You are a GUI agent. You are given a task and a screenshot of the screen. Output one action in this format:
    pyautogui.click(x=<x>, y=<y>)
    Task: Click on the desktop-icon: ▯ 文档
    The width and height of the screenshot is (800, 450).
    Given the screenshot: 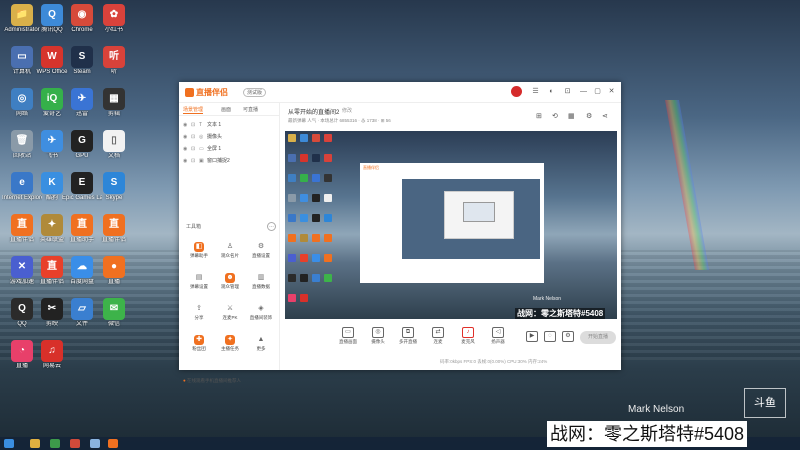 What is the action you would take?
    pyautogui.click(x=114, y=145)
    